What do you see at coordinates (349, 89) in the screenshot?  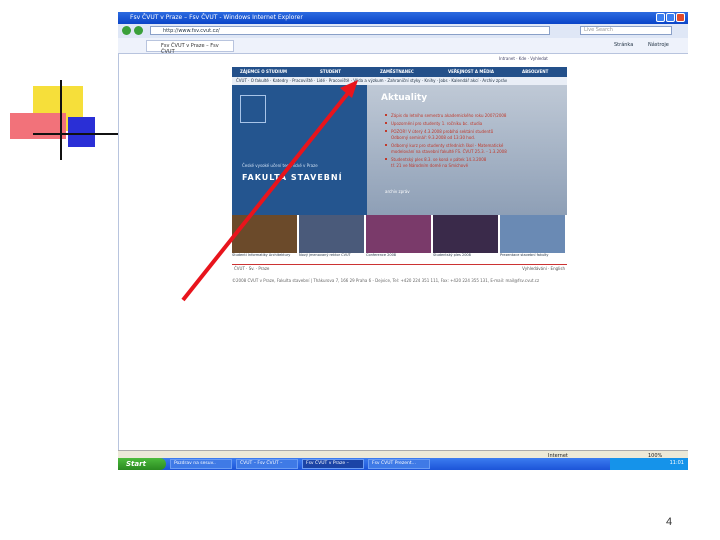 I see `arrow-head` at bounding box center [349, 89].